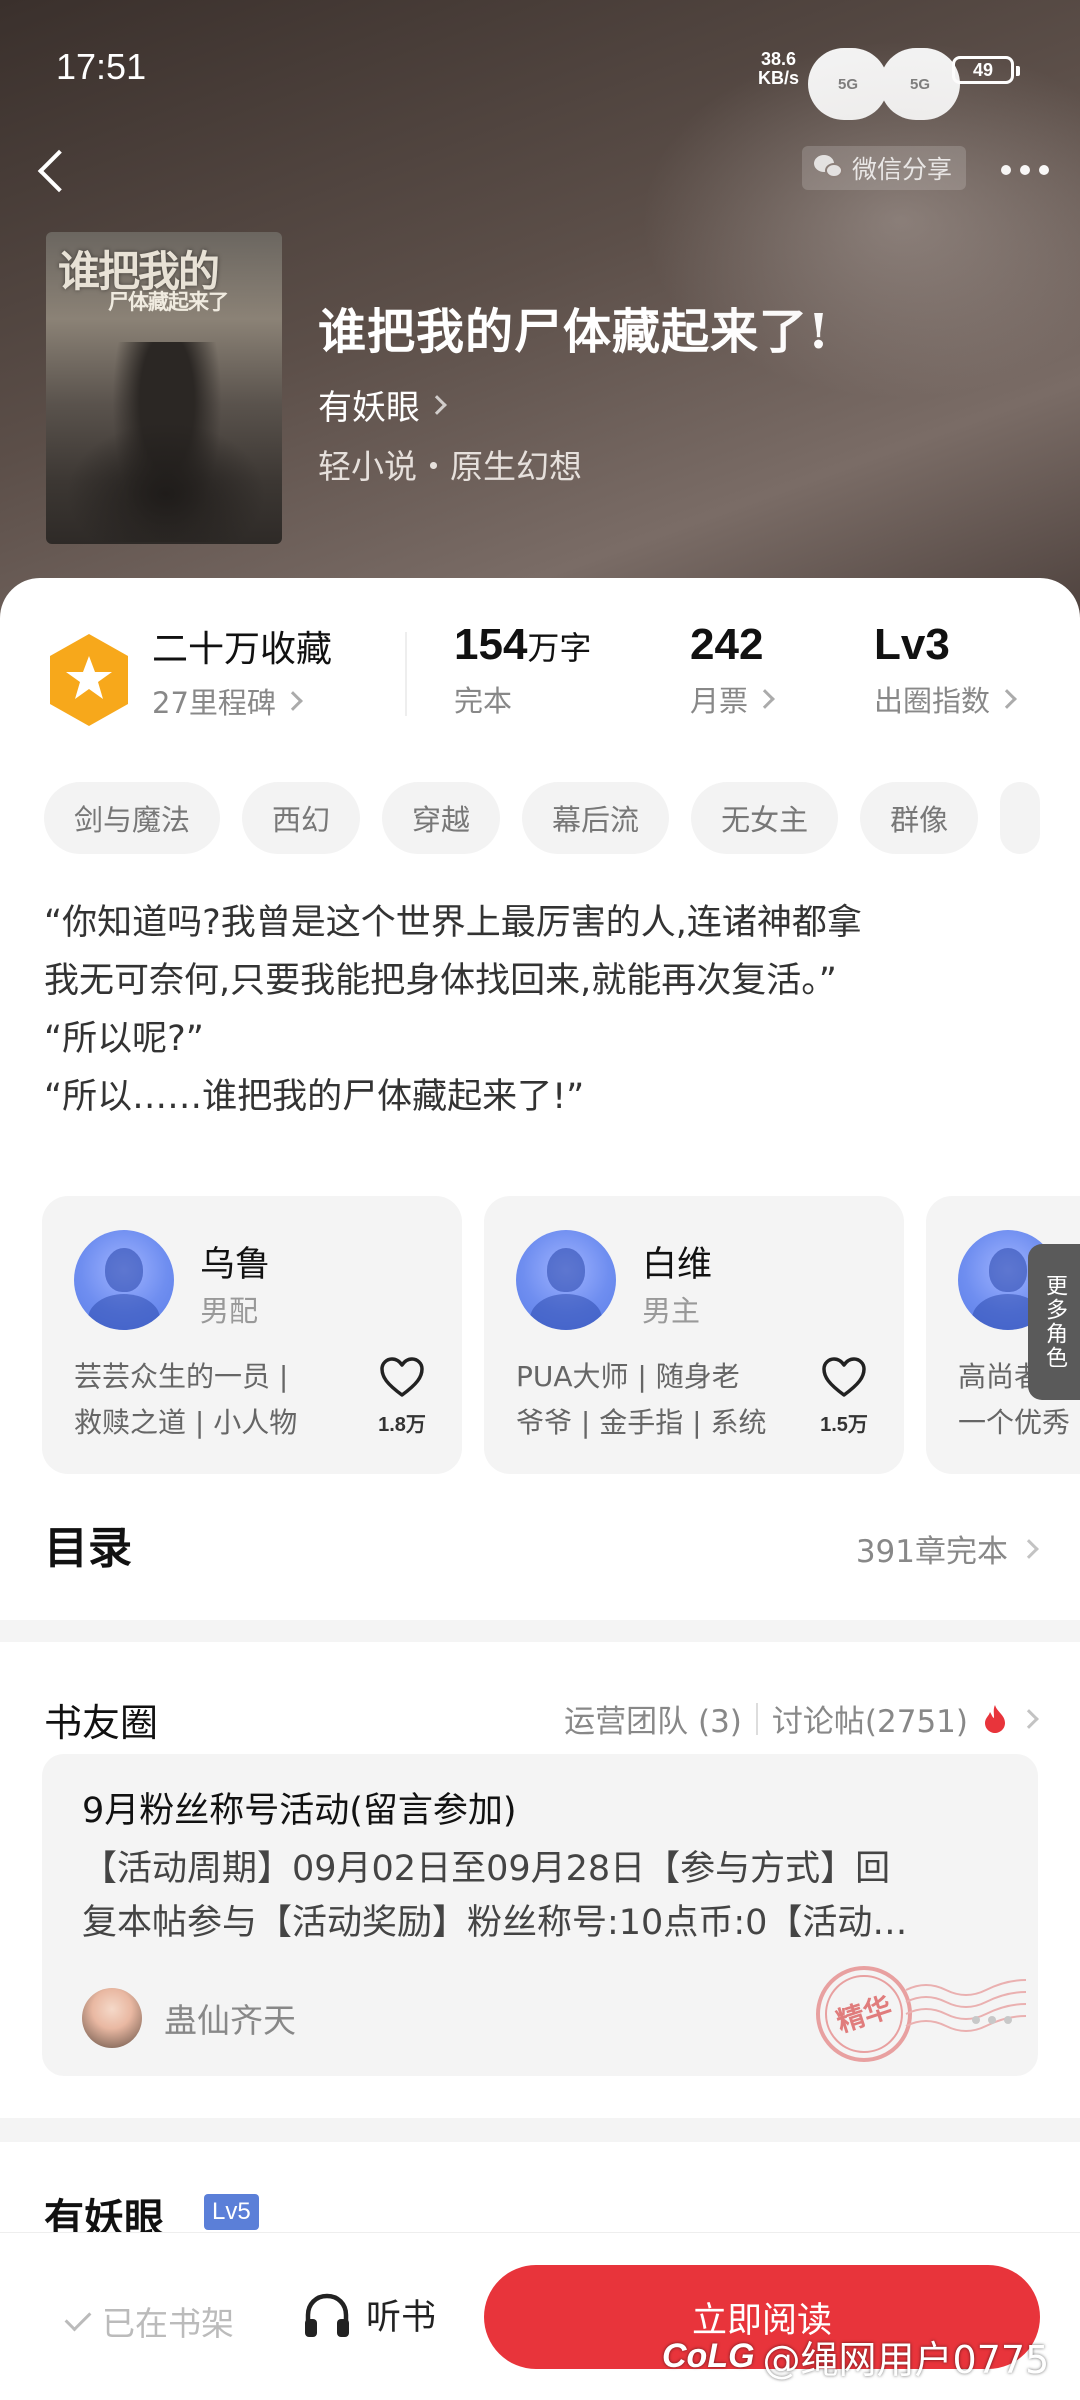 The height and width of the screenshot is (2400, 1080). Describe the element at coordinates (231, 2212) in the screenshot. I see `author-level-badge: Lv5` at that location.